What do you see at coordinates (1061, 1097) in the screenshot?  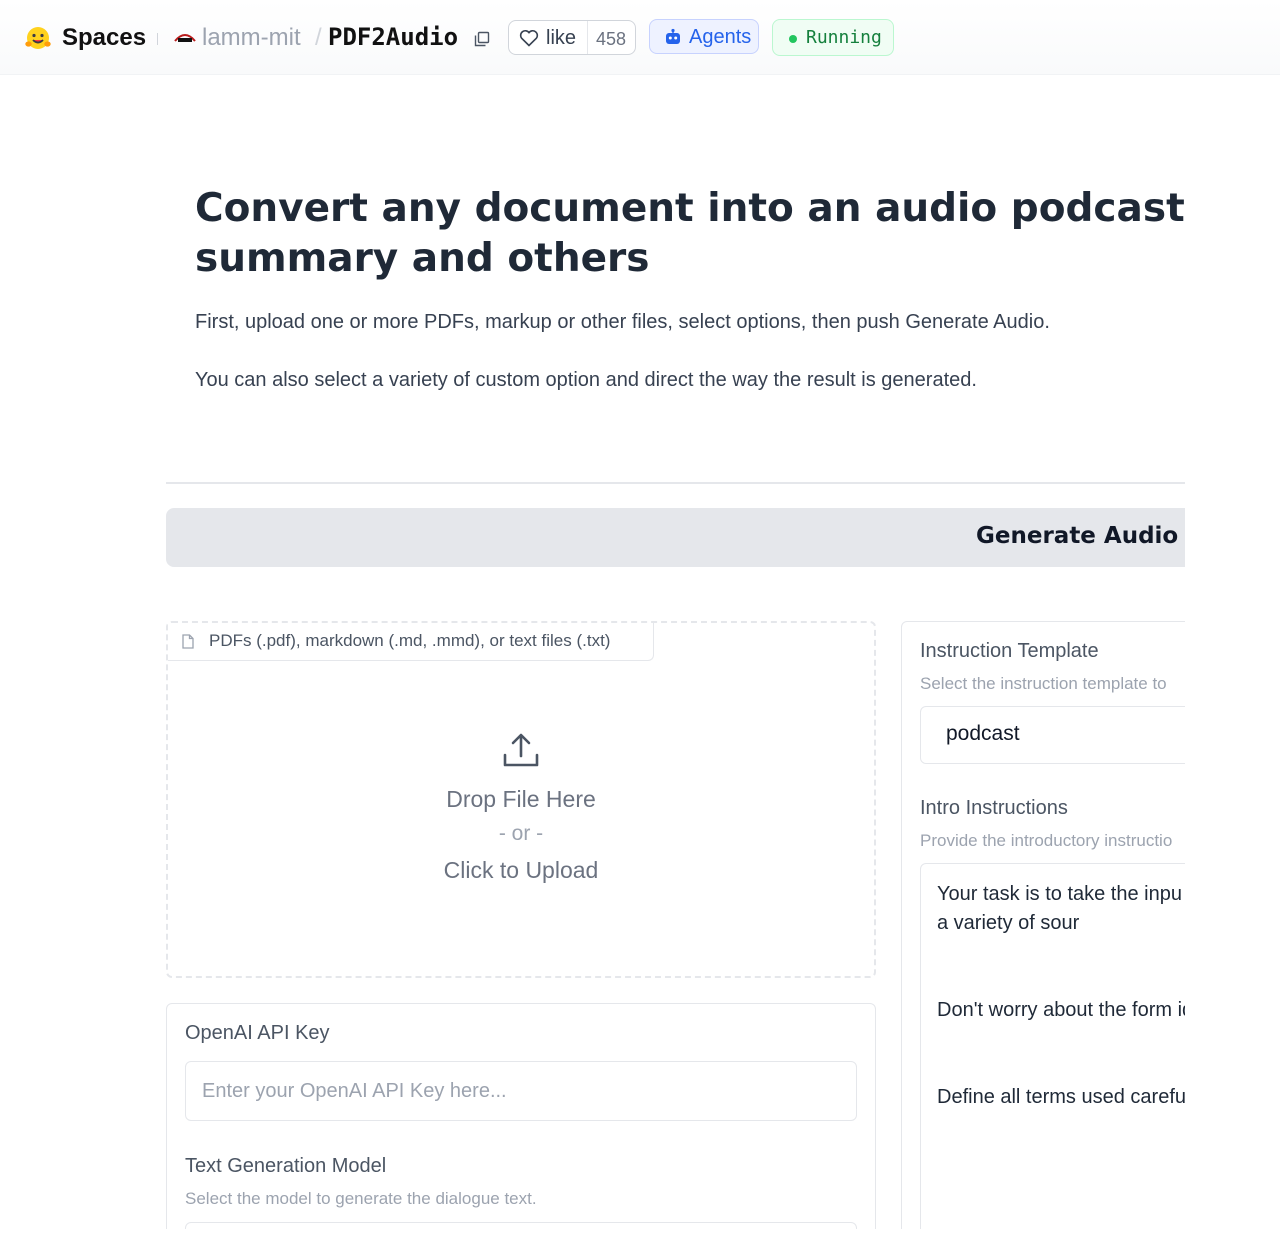 I see `intro-paragraph-3: Define all terms used carefu` at bounding box center [1061, 1097].